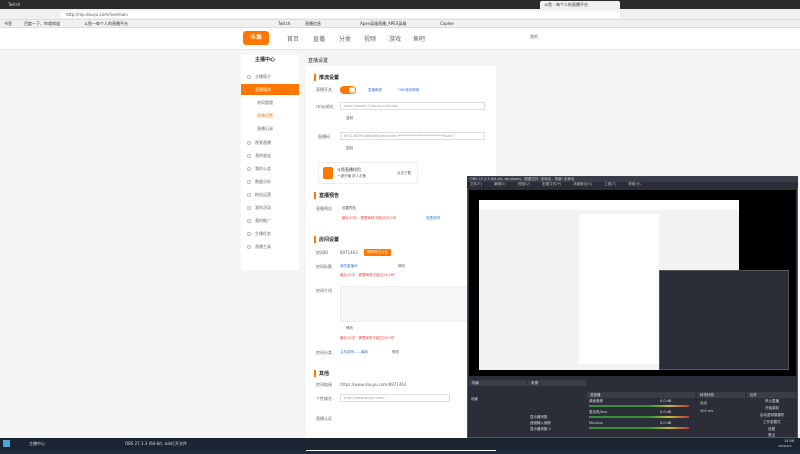  What do you see at coordinates (540, 423) in the screenshot?
I see `source-item: 音频输入捕获` at bounding box center [540, 423].